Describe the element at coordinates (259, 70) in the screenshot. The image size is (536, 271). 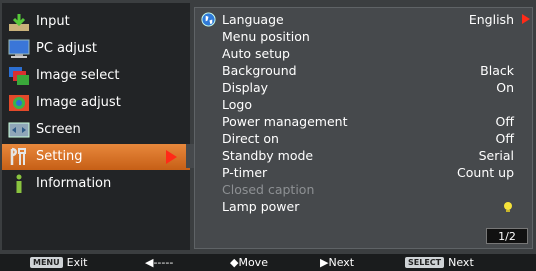
I see `setting-row-label: Background` at that location.